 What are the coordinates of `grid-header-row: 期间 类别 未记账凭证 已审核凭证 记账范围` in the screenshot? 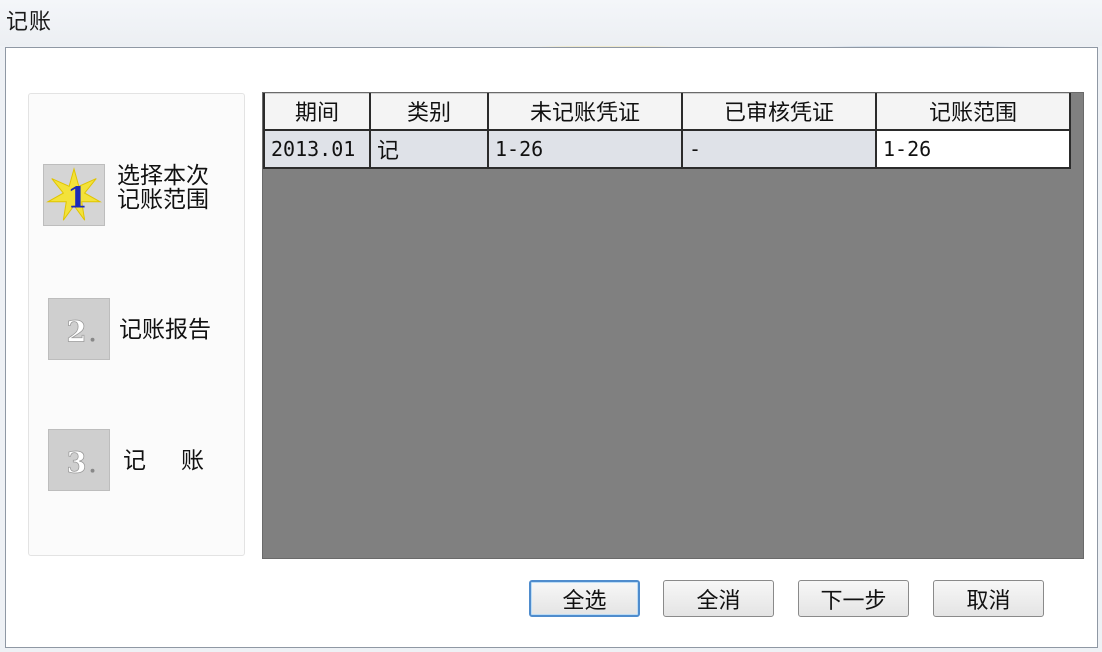 It's located at (667, 112).